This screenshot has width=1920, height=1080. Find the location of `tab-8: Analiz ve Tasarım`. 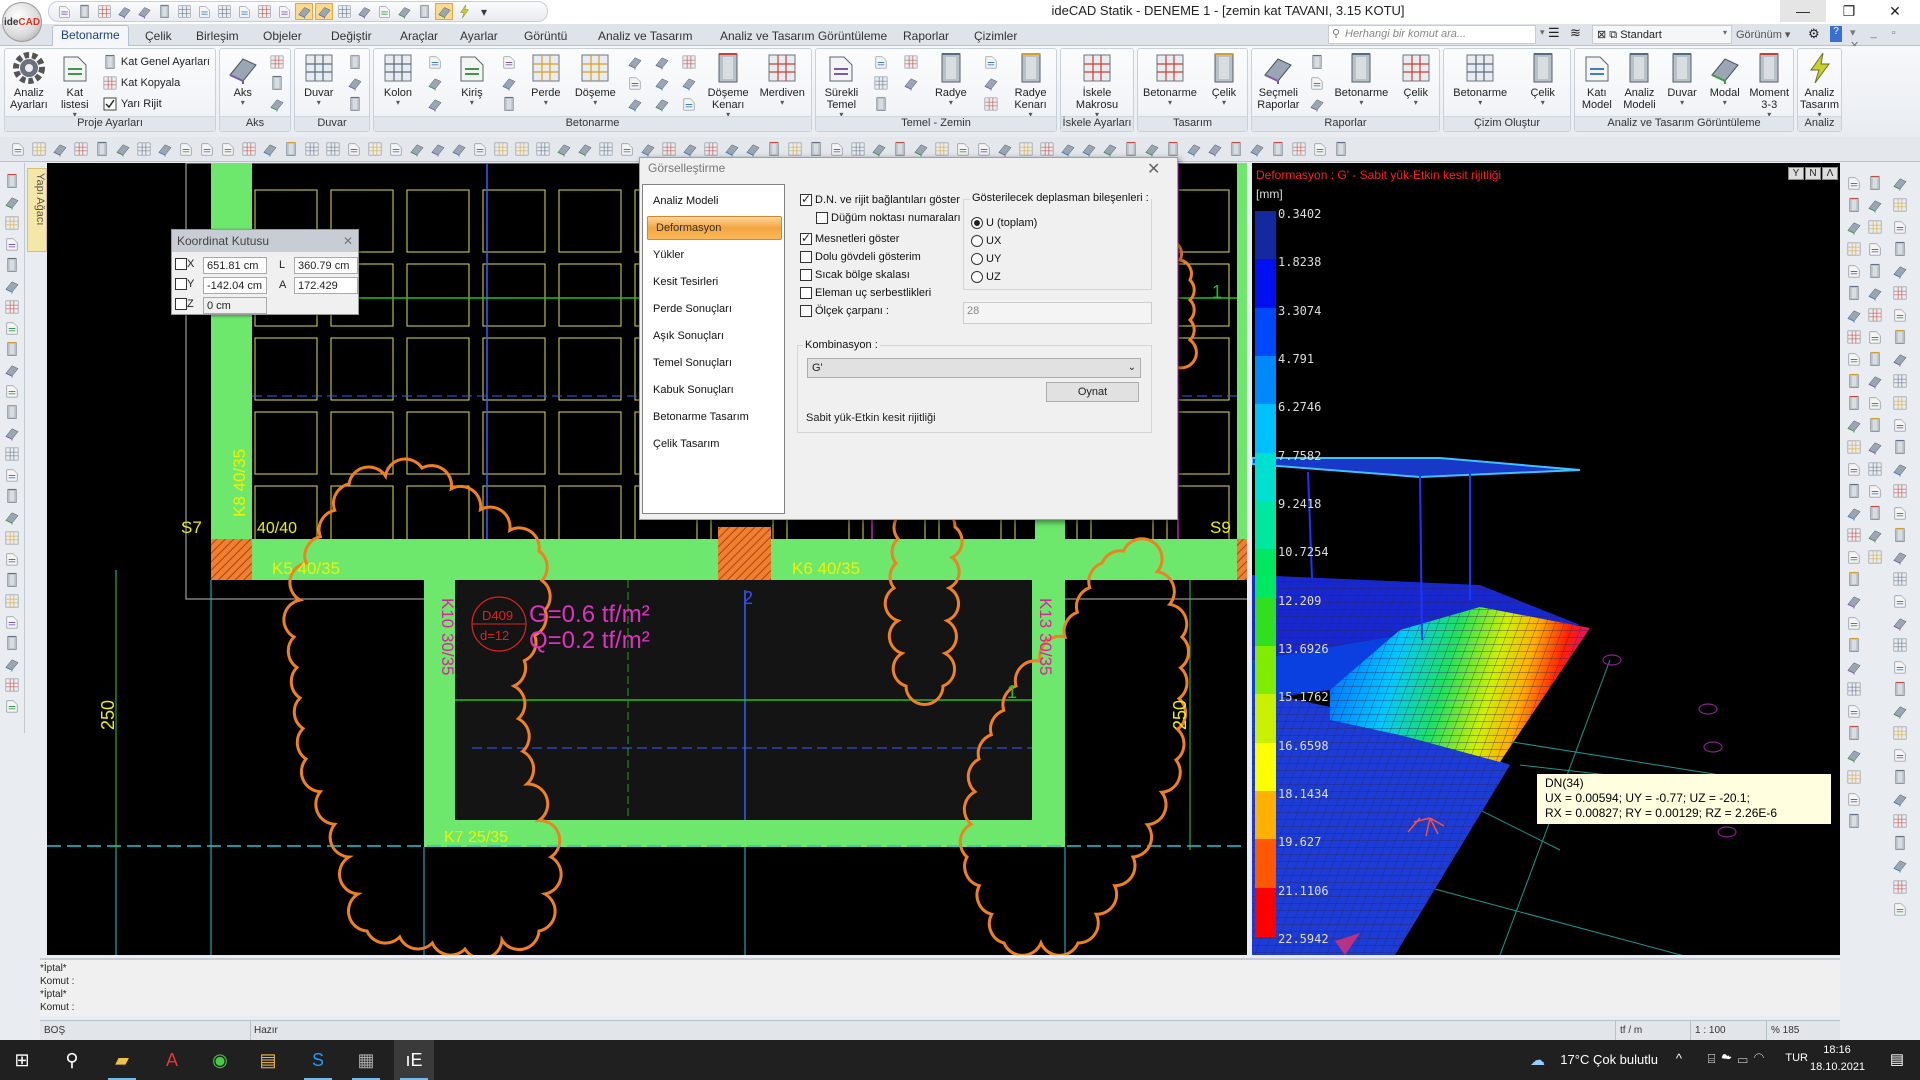

tab-8: Analiz ve Tasarım is located at coordinates (645, 36).